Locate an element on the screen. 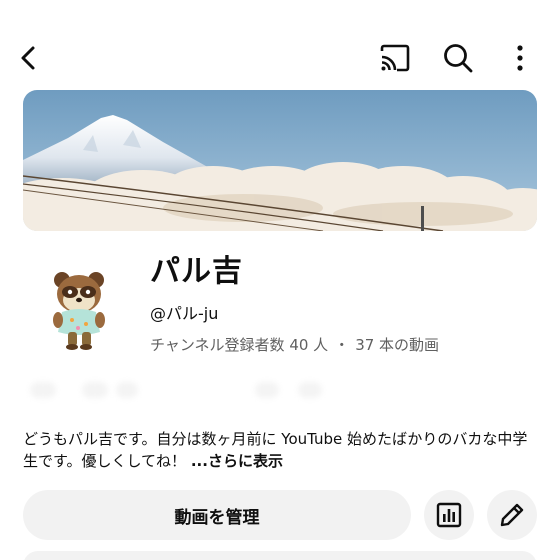 The height and width of the screenshot is (560, 560). search-icon is located at coordinates (458, 58).